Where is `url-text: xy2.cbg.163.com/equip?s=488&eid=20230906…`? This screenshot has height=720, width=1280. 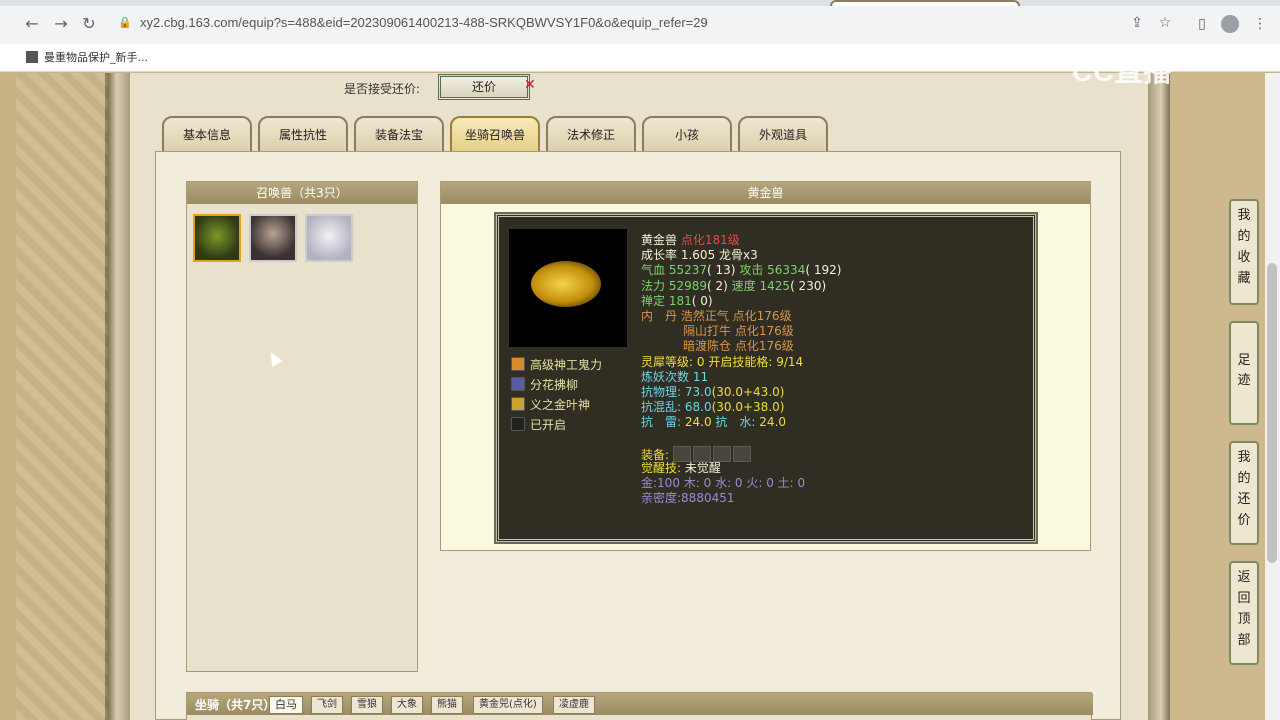 url-text: xy2.cbg.163.com/equip?s=488&eid=20230906… is located at coordinates (424, 22).